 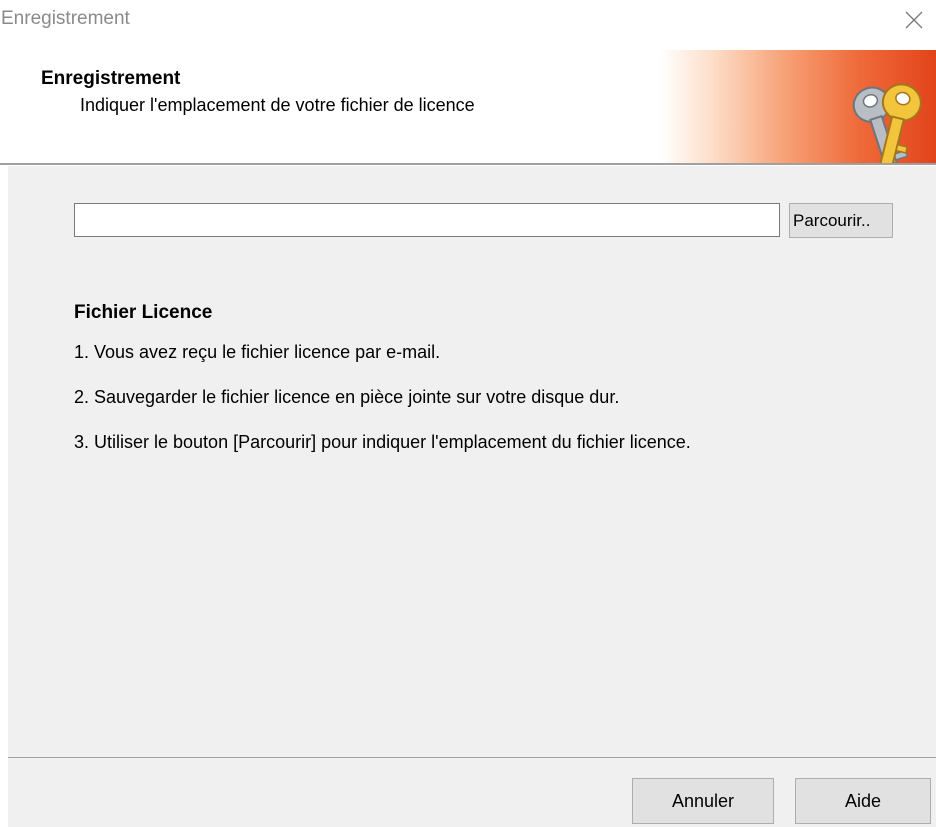 What do you see at coordinates (111, 78) in the screenshot?
I see `header-title: Enregistrement` at bounding box center [111, 78].